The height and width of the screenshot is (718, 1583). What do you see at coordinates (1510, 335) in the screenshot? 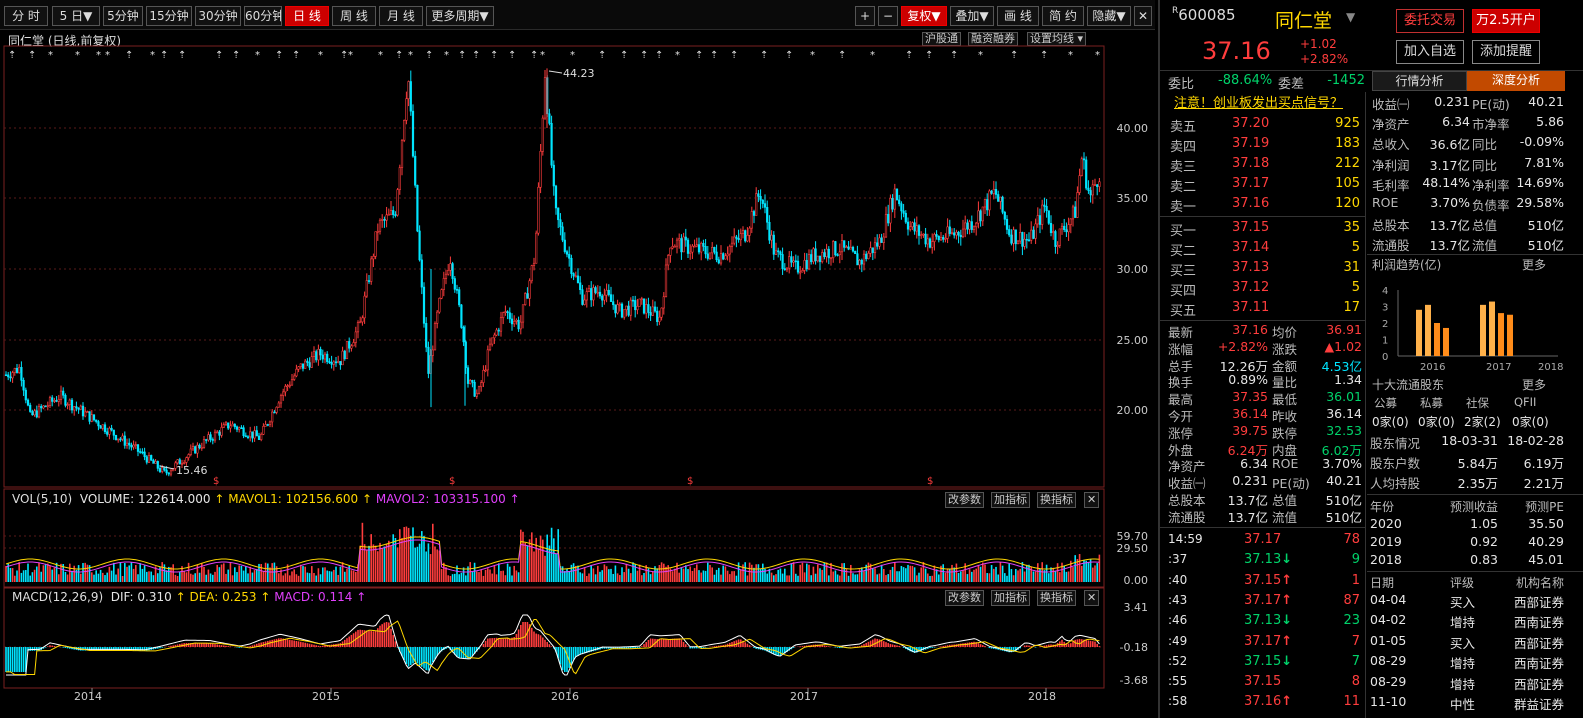
I see `profit-bar` at bounding box center [1510, 335].